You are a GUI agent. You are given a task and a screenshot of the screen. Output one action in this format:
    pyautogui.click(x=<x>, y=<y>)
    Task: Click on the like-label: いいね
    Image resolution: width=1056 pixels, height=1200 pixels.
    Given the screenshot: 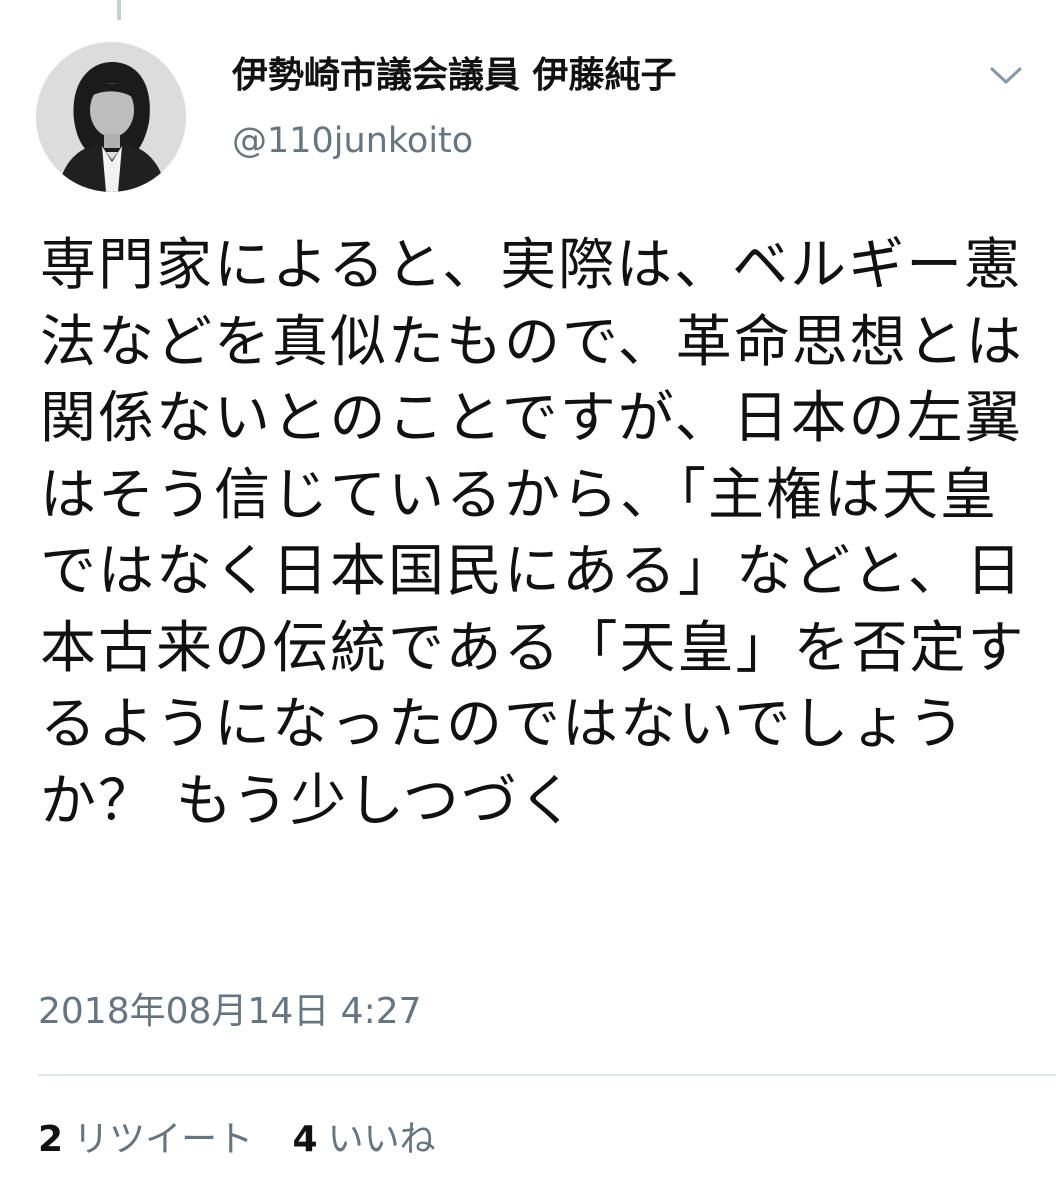 What is the action you would take?
    pyautogui.click(x=381, y=1139)
    